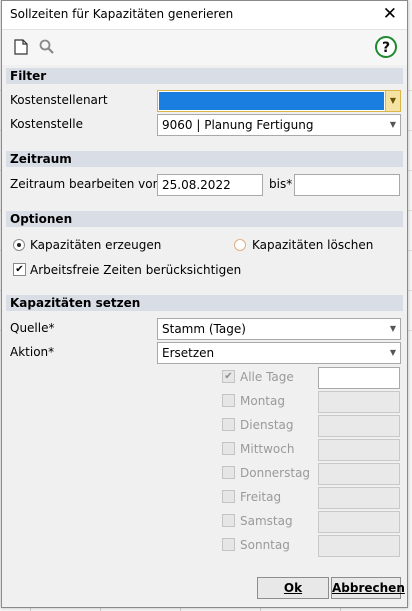  Describe the element at coordinates (228, 520) in the screenshot. I see `day-checkbox-samstag` at that location.